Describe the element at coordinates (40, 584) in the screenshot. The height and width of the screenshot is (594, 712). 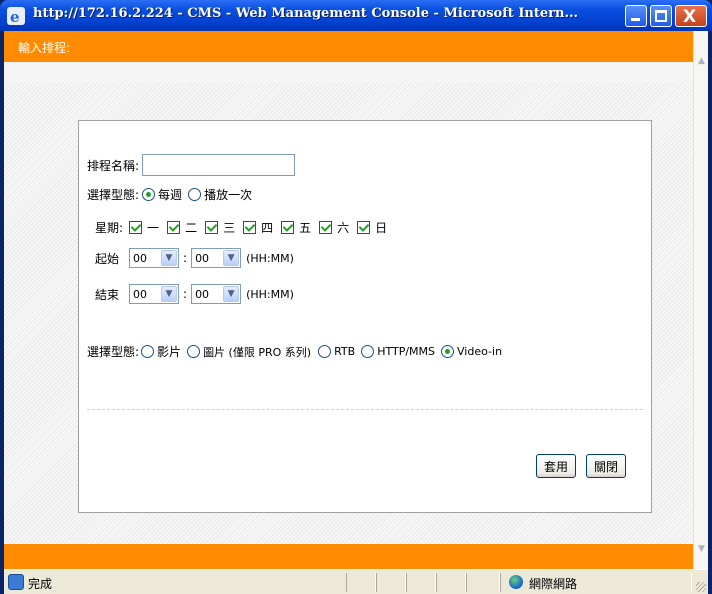
I see `status-text: 完成` at that location.